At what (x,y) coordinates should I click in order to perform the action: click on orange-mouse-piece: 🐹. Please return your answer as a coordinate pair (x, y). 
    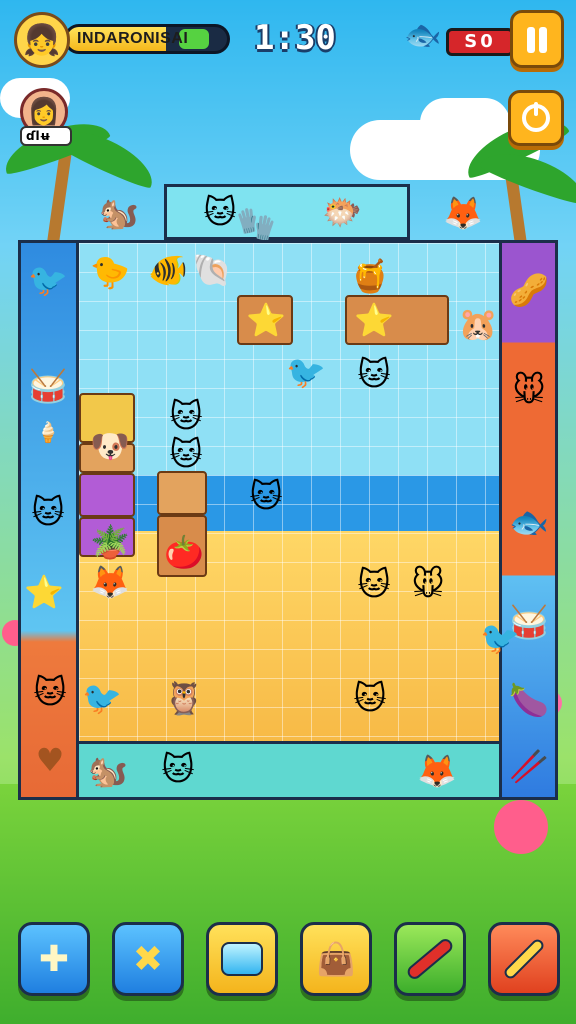
    Looking at the image, I should click on (478, 324).